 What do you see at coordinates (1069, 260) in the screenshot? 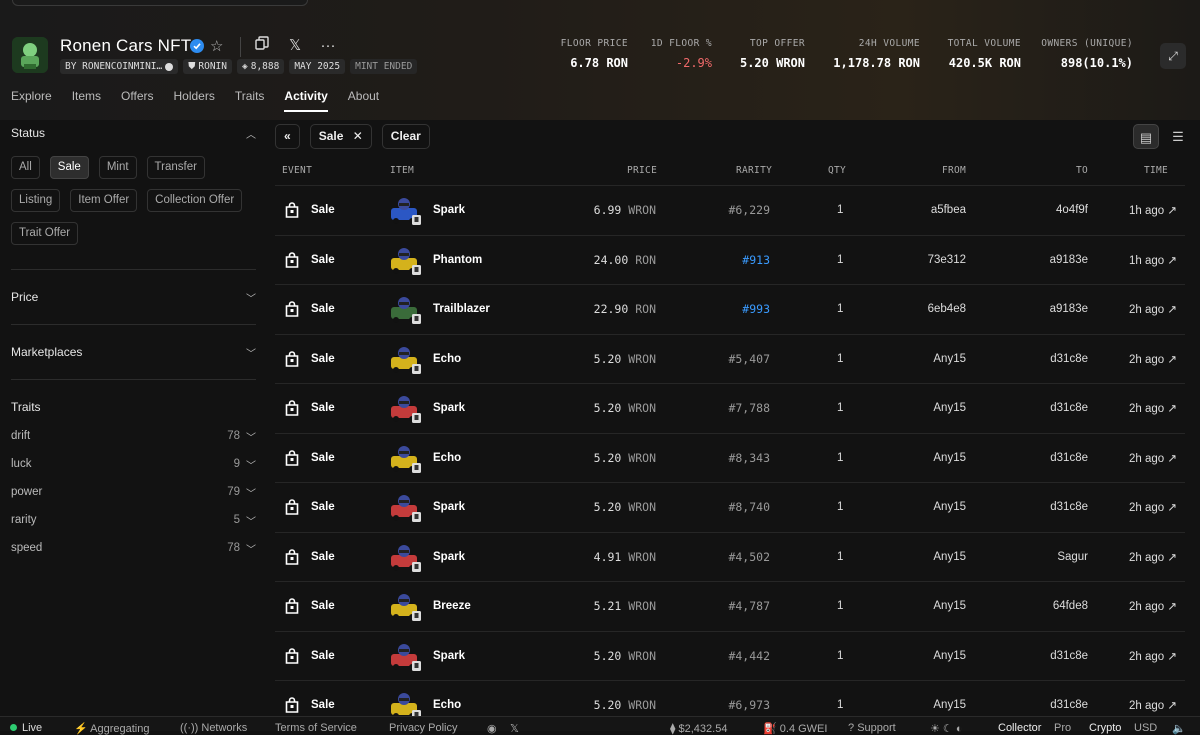
I see `to-address: a9183e` at bounding box center [1069, 260].